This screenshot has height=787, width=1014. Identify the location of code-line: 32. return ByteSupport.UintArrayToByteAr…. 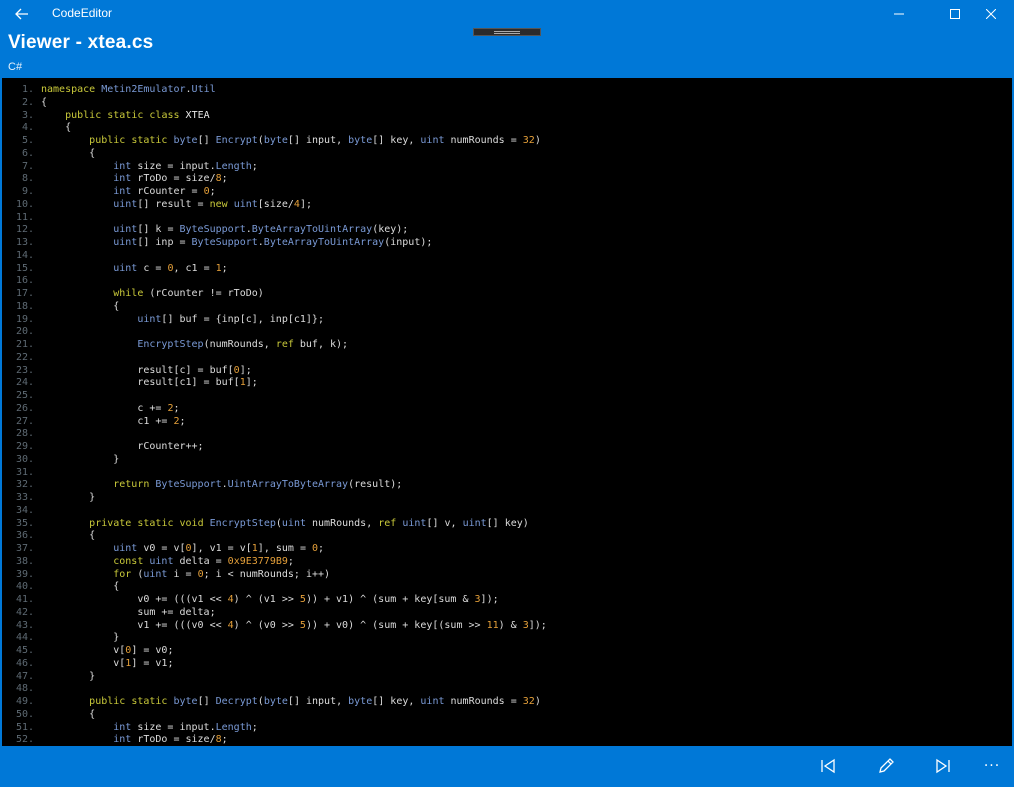
(507, 485).